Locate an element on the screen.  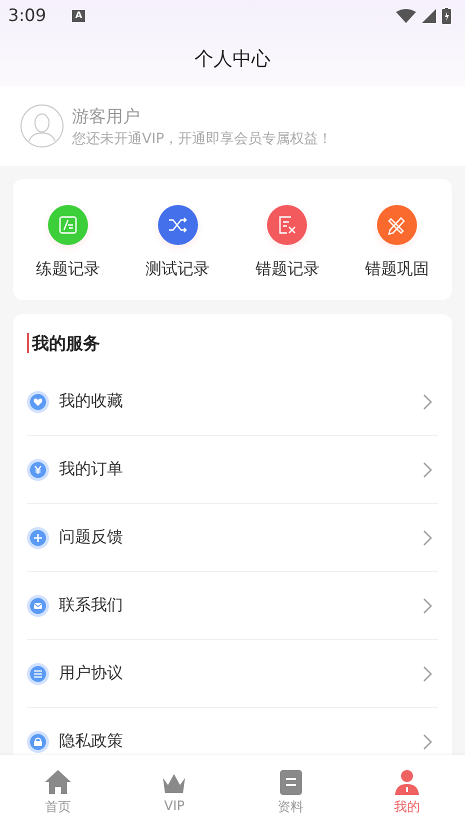
plus-icon is located at coordinates (38, 537).